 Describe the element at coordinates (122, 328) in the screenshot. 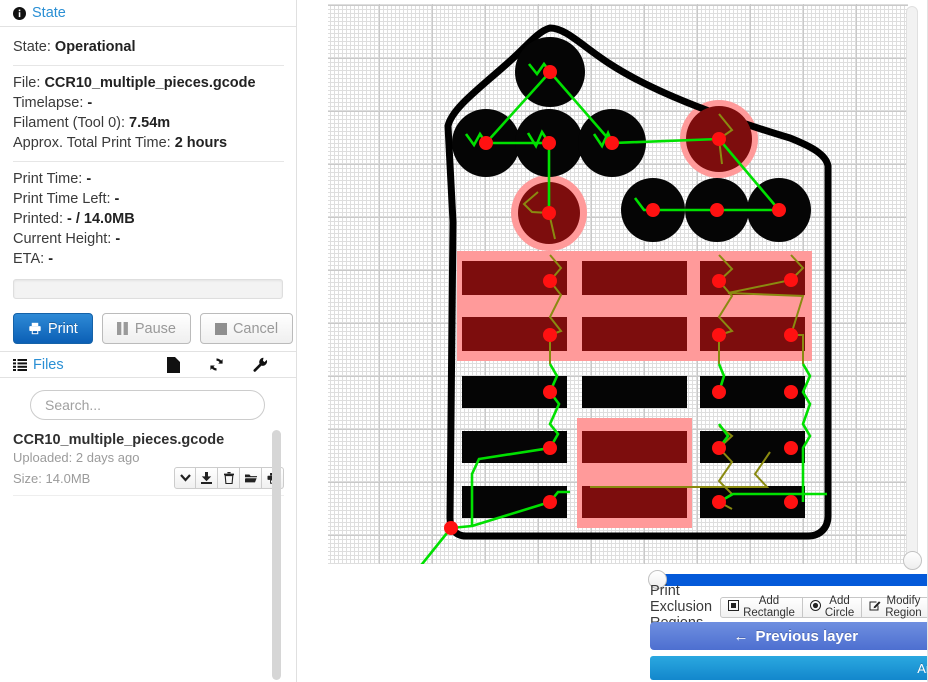

I see `pause-icon` at that location.